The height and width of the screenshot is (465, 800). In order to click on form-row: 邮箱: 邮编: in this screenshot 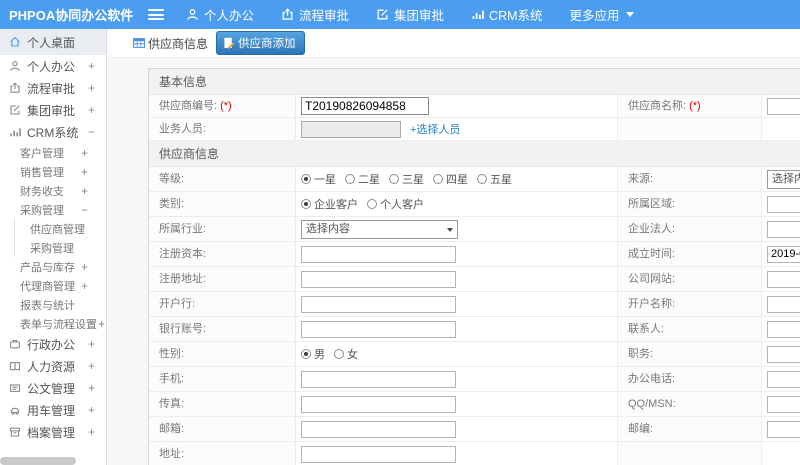, I will do `click(474, 429)`.